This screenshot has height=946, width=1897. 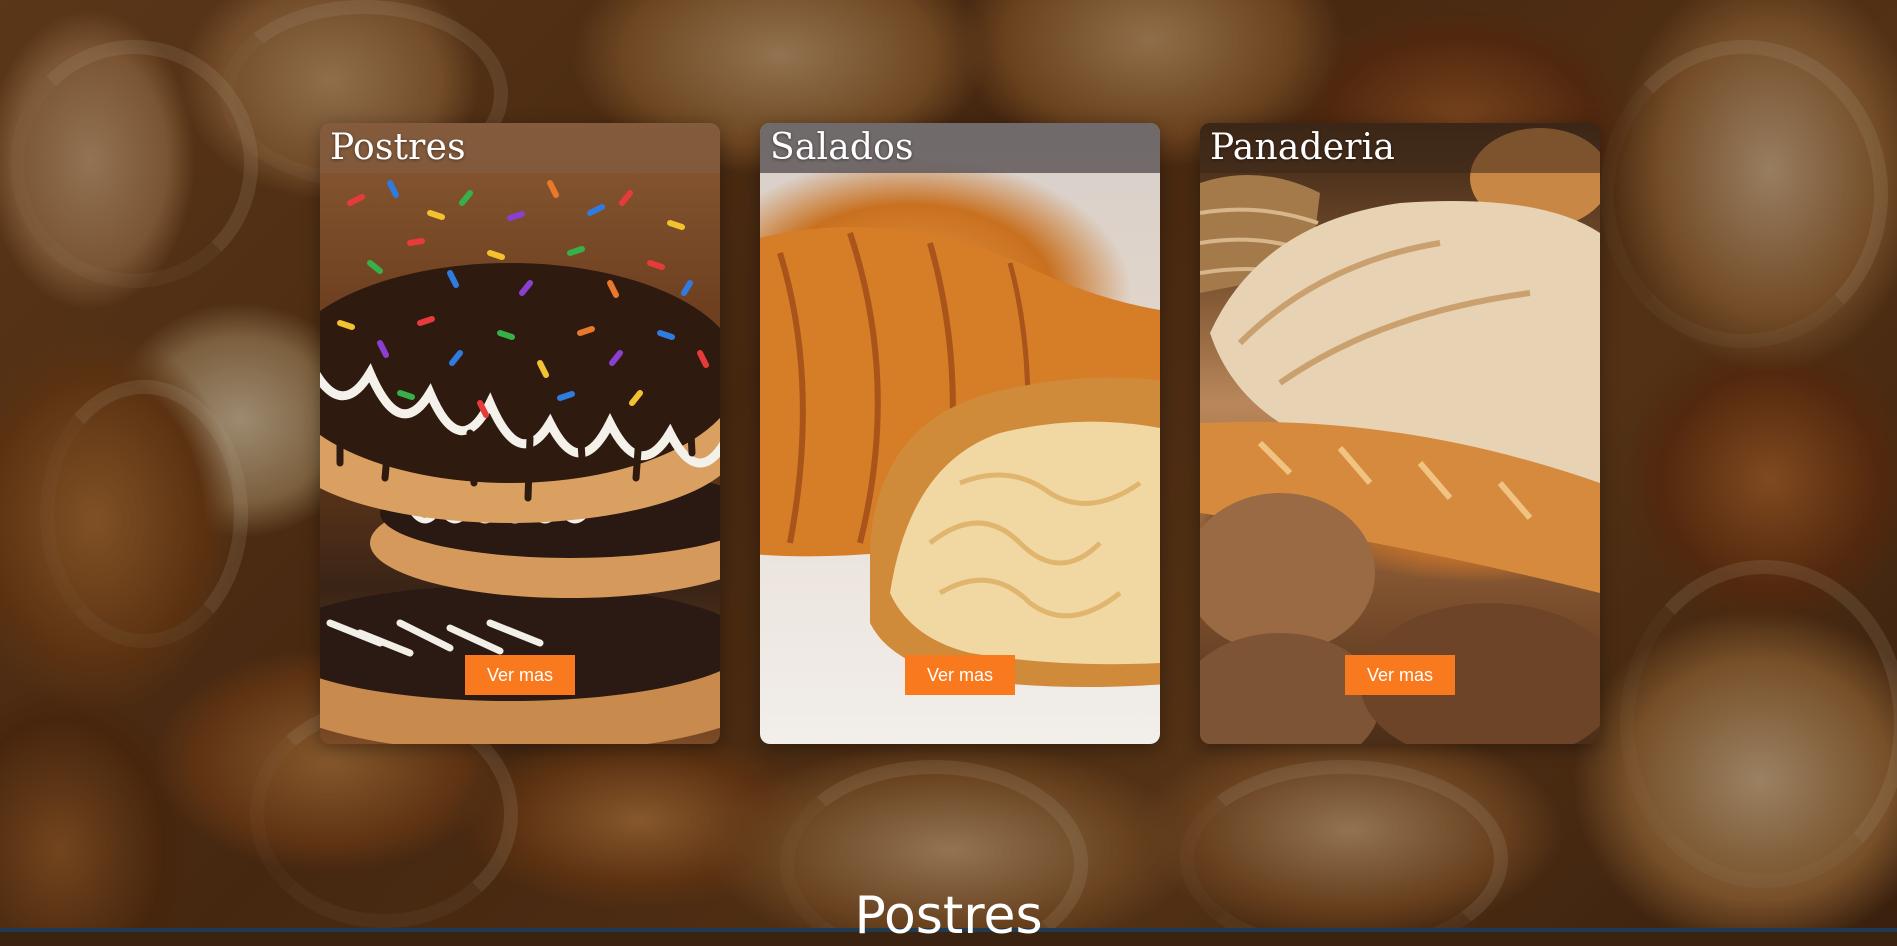 What do you see at coordinates (520, 148) in the screenshot?
I see `card-header: Postres` at bounding box center [520, 148].